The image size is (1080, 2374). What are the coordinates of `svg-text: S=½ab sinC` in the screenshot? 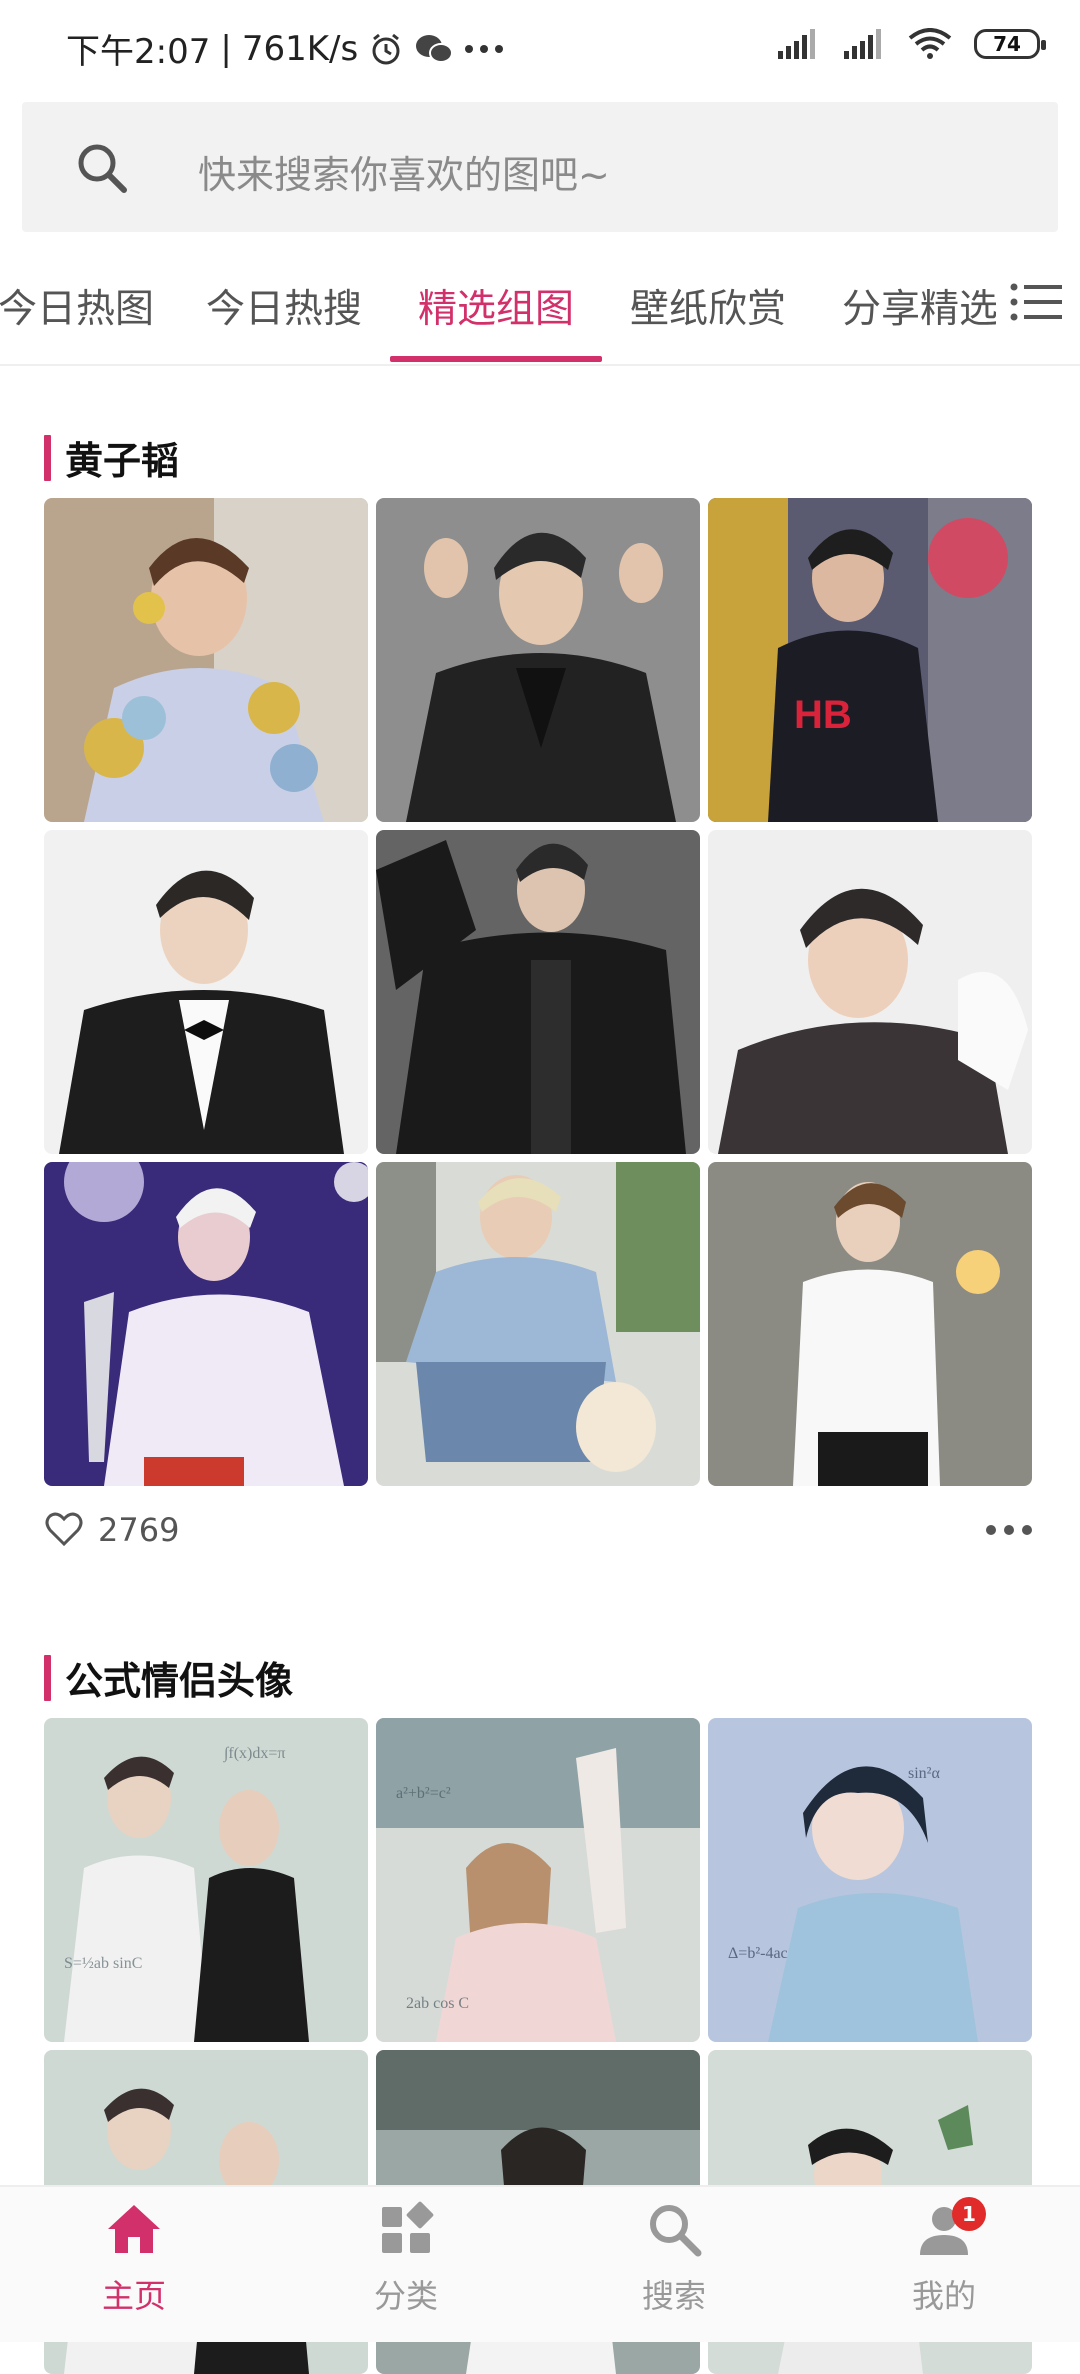 It's located at (103, 1963).